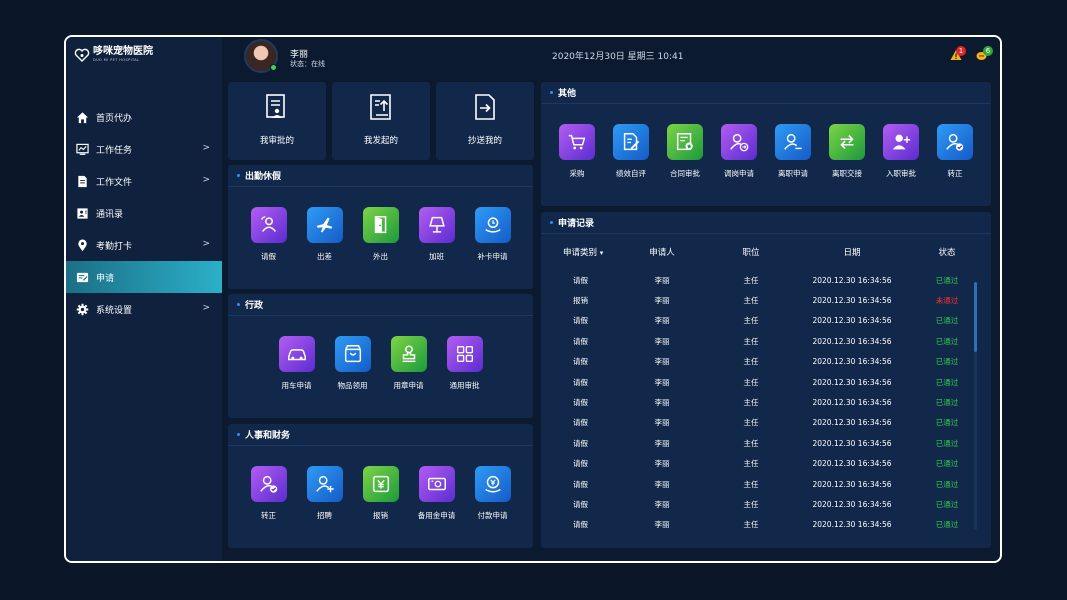 This screenshot has height=600, width=1067. I want to click on shortcut-label: 离职申请, so click(793, 173).